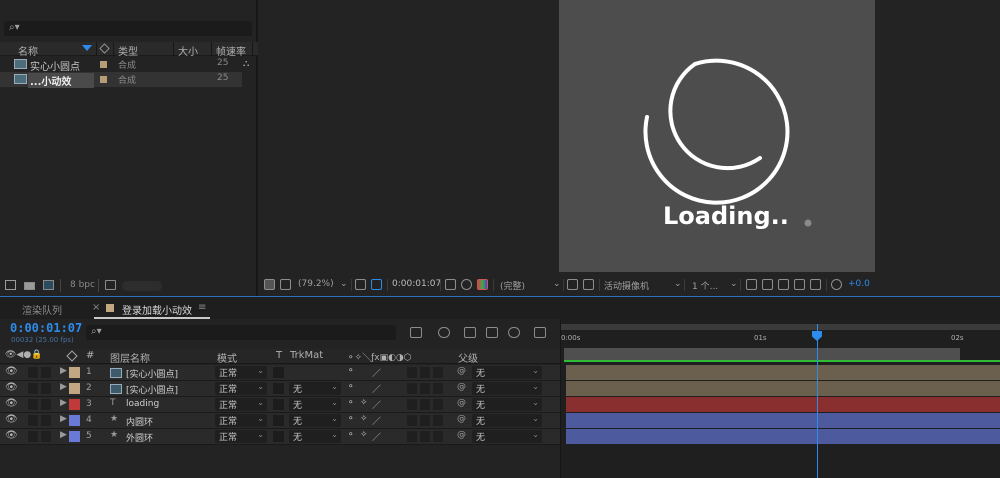 The image size is (1000, 478). I want to click on column-framerate: 帧速率, so click(231, 50).